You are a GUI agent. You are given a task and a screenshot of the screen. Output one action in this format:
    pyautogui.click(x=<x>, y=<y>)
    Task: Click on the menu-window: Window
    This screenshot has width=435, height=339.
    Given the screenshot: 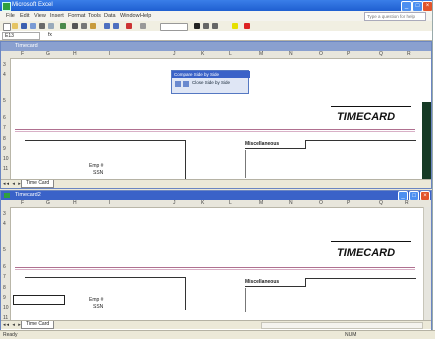 What is the action you would take?
    pyautogui.click(x=130, y=16)
    